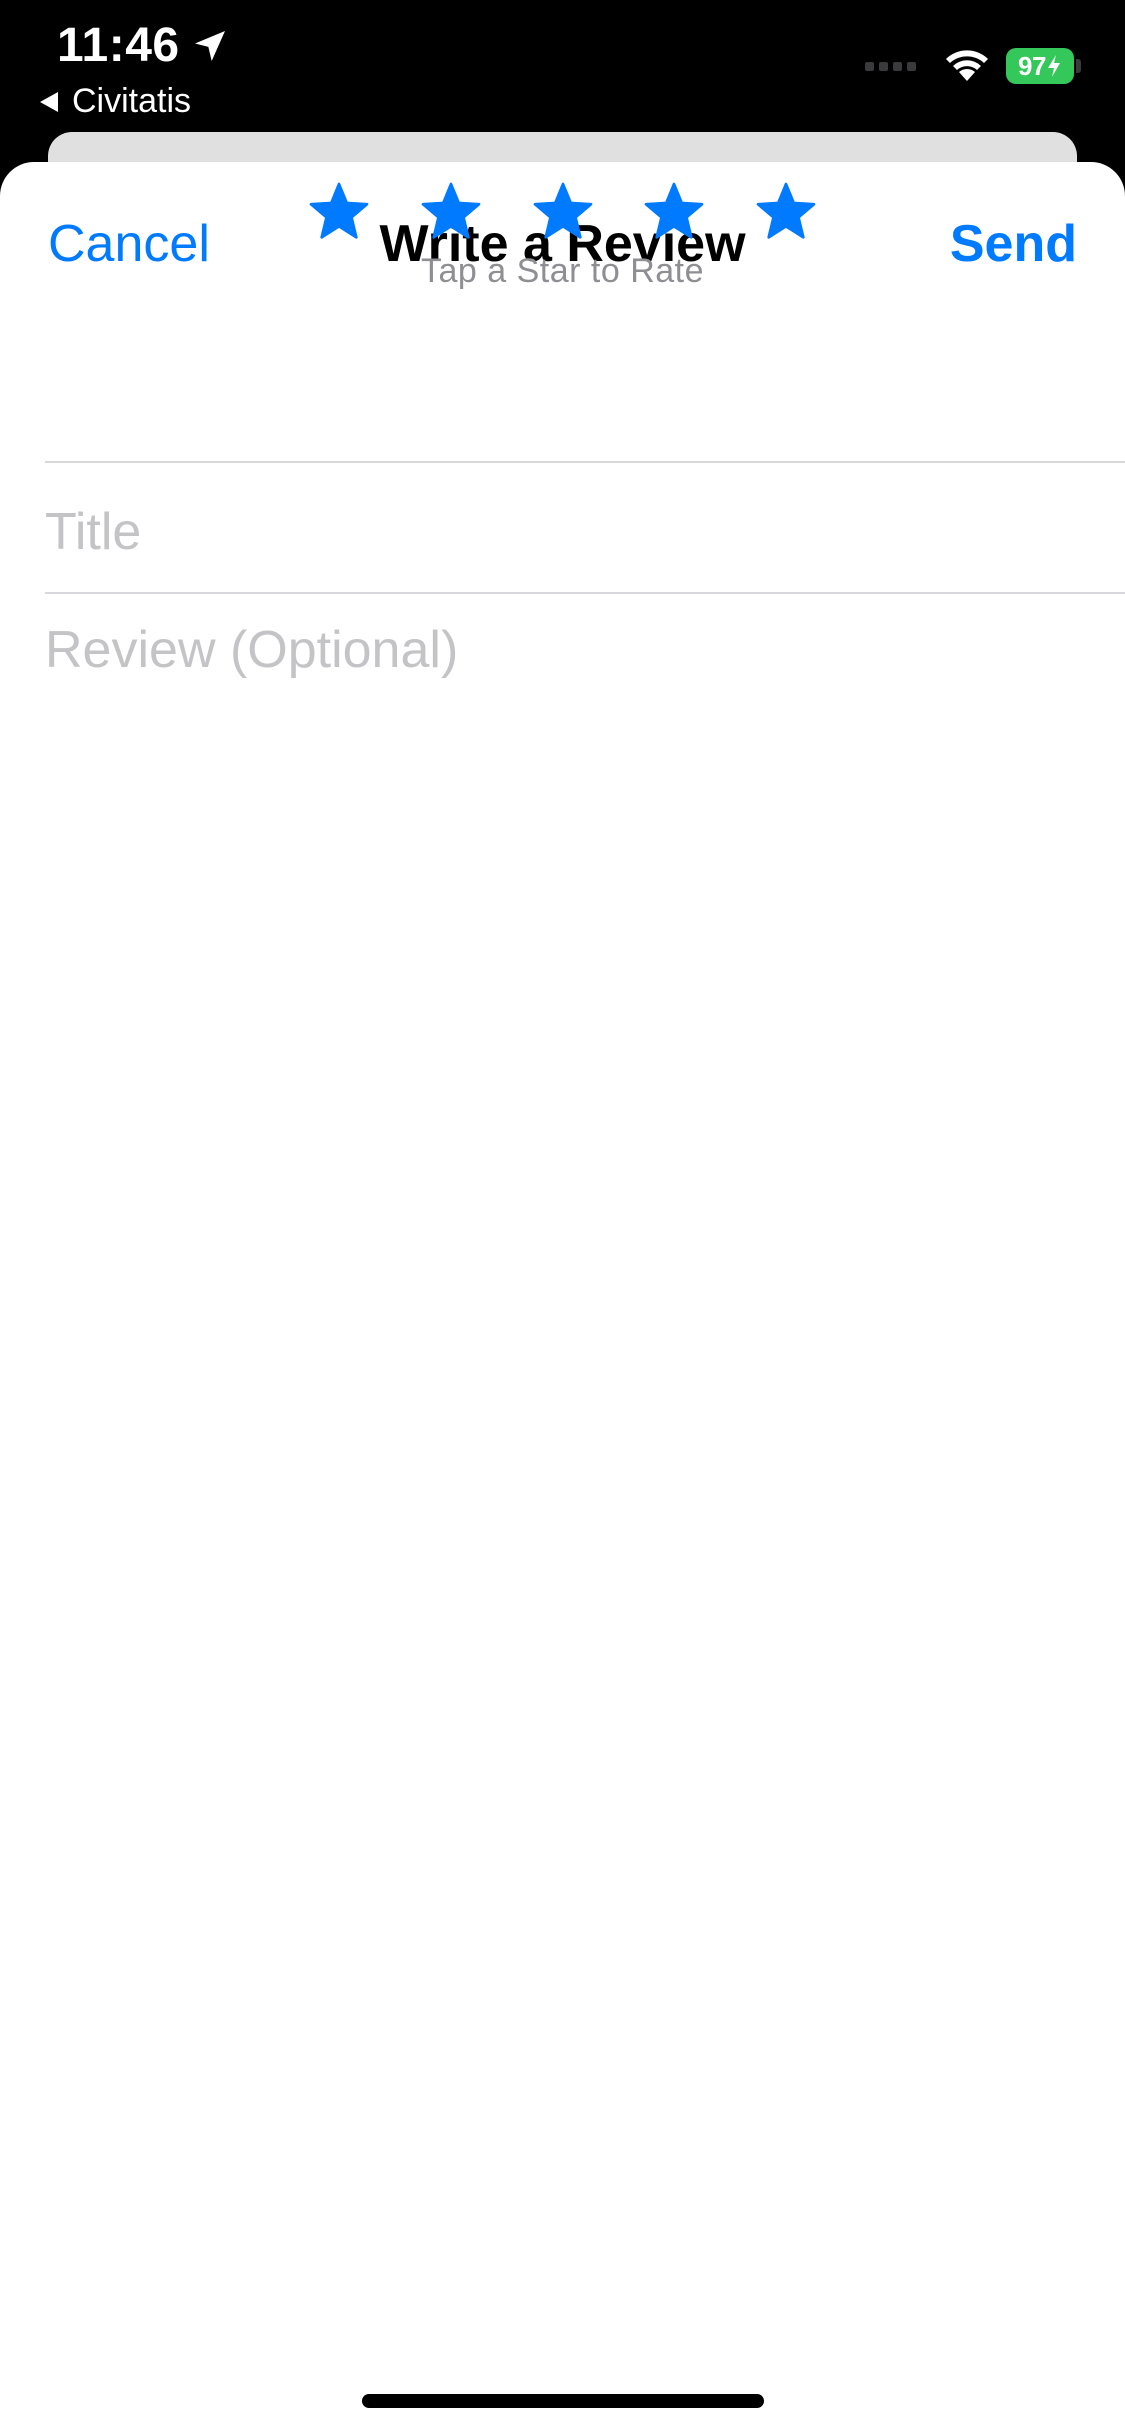 The image size is (1125, 2436). What do you see at coordinates (562, 532) in the screenshot?
I see `title-field` at bounding box center [562, 532].